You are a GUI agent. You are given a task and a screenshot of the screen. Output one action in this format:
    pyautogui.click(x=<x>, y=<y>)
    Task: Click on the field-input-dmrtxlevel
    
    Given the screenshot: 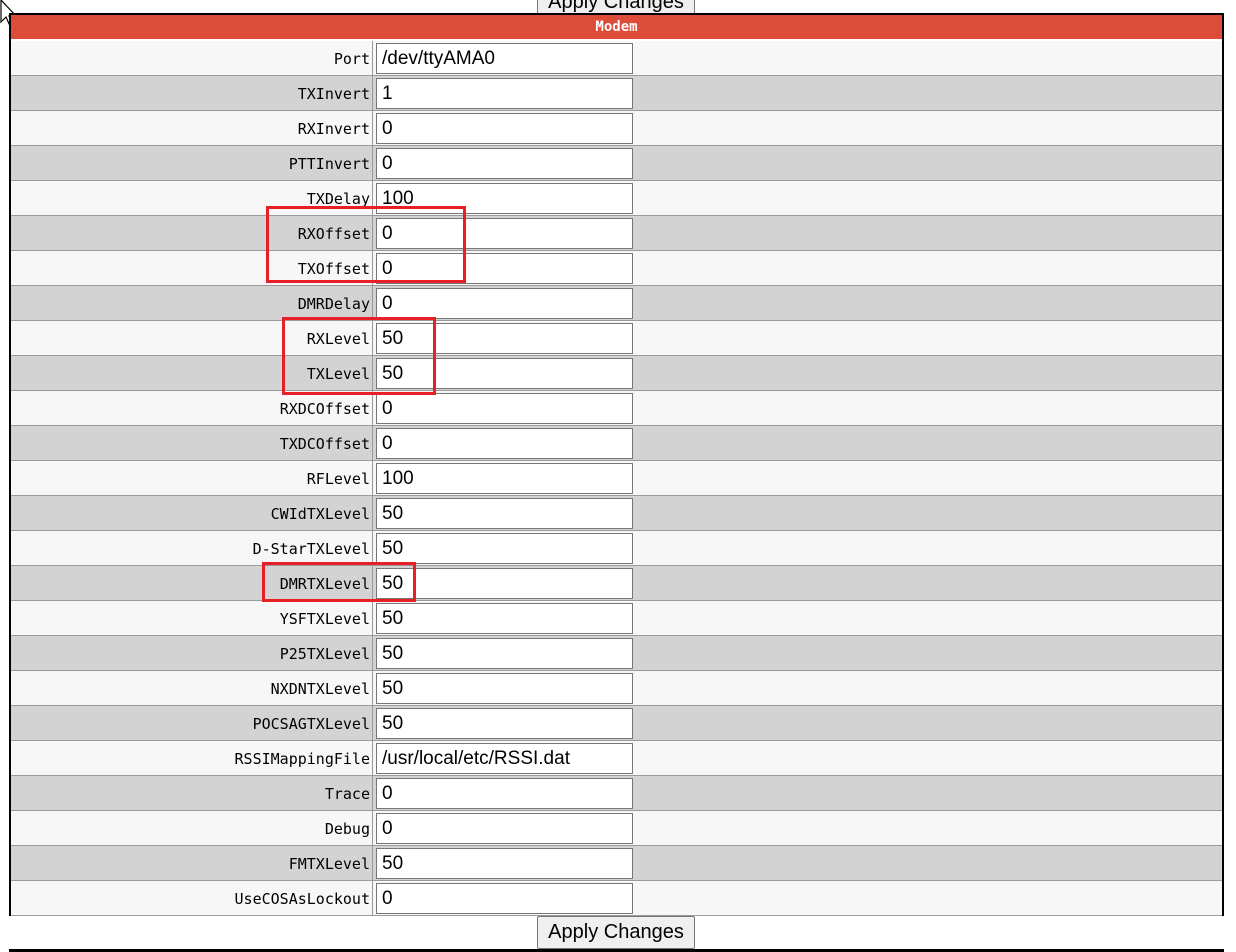 What is the action you would take?
    pyautogui.click(x=504, y=583)
    